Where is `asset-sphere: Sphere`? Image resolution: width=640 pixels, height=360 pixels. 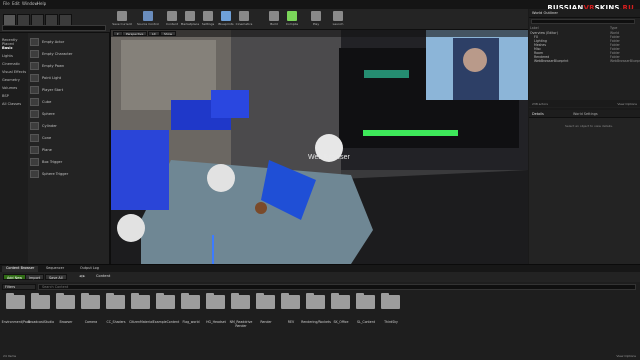
asset-sphere: Sphere is located at coordinates (69, 114).